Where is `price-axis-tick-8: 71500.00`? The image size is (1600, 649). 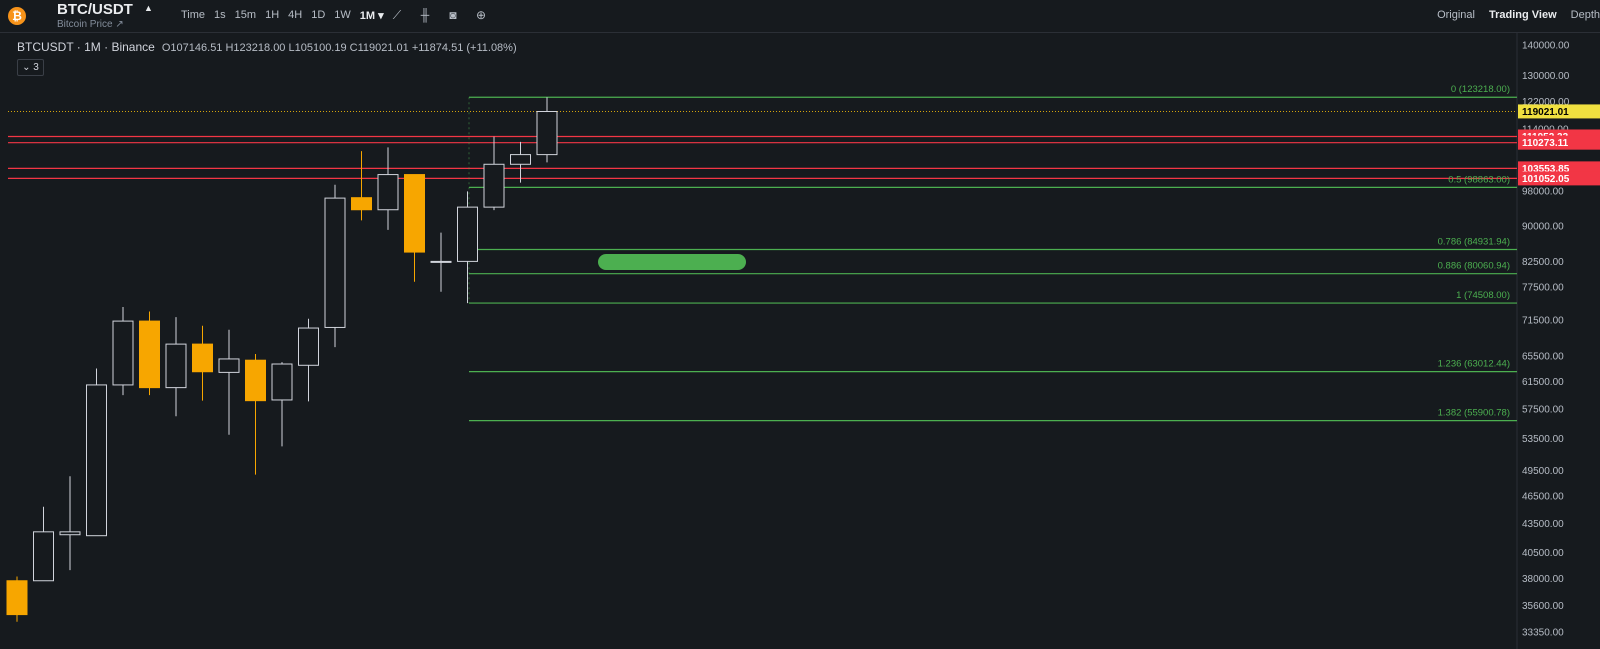 price-axis-tick-8: 71500.00 is located at coordinates (1543, 320).